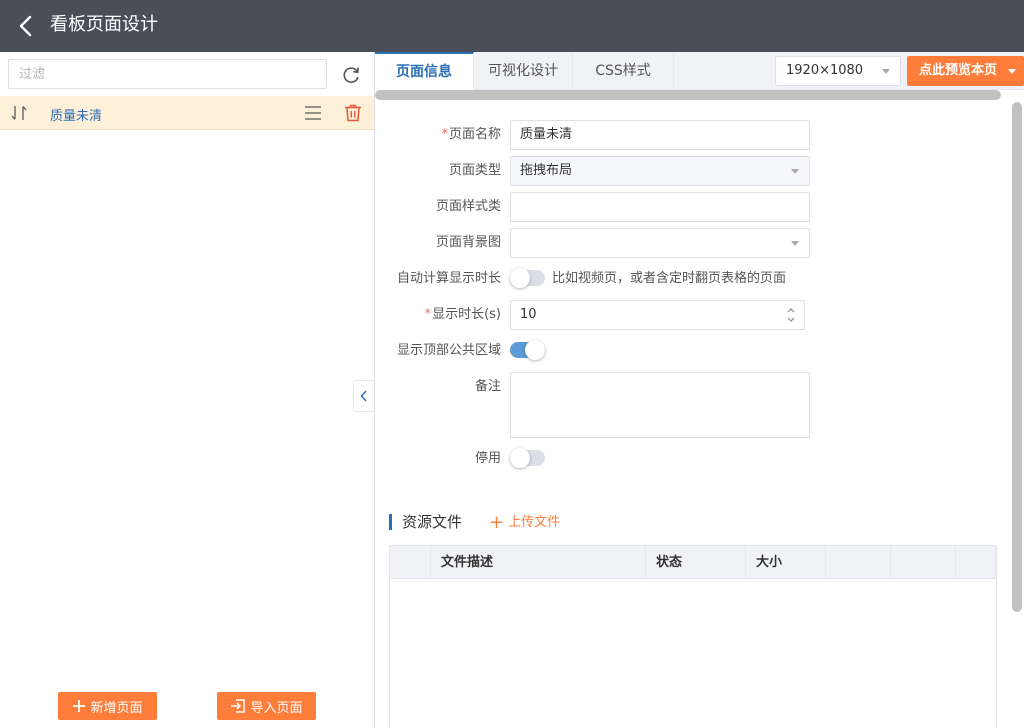 The image size is (1024, 728). What do you see at coordinates (623, 71) in the screenshot?
I see `tab-css-style: CSS样式` at bounding box center [623, 71].